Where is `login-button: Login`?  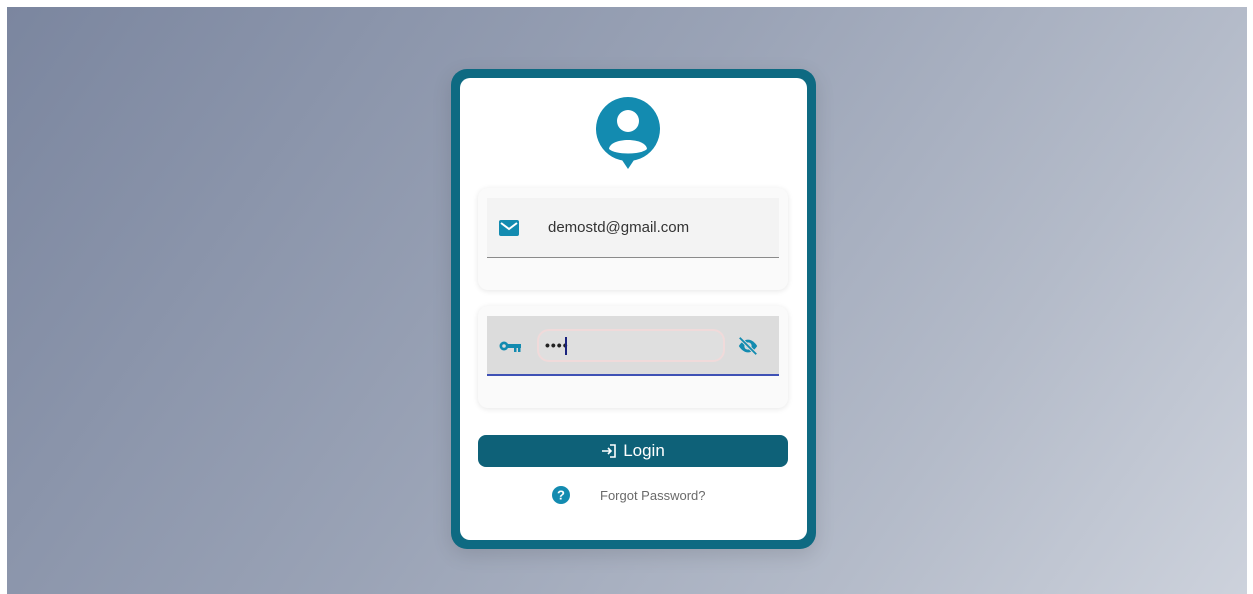 login-button: Login is located at coordinates (633, 451).